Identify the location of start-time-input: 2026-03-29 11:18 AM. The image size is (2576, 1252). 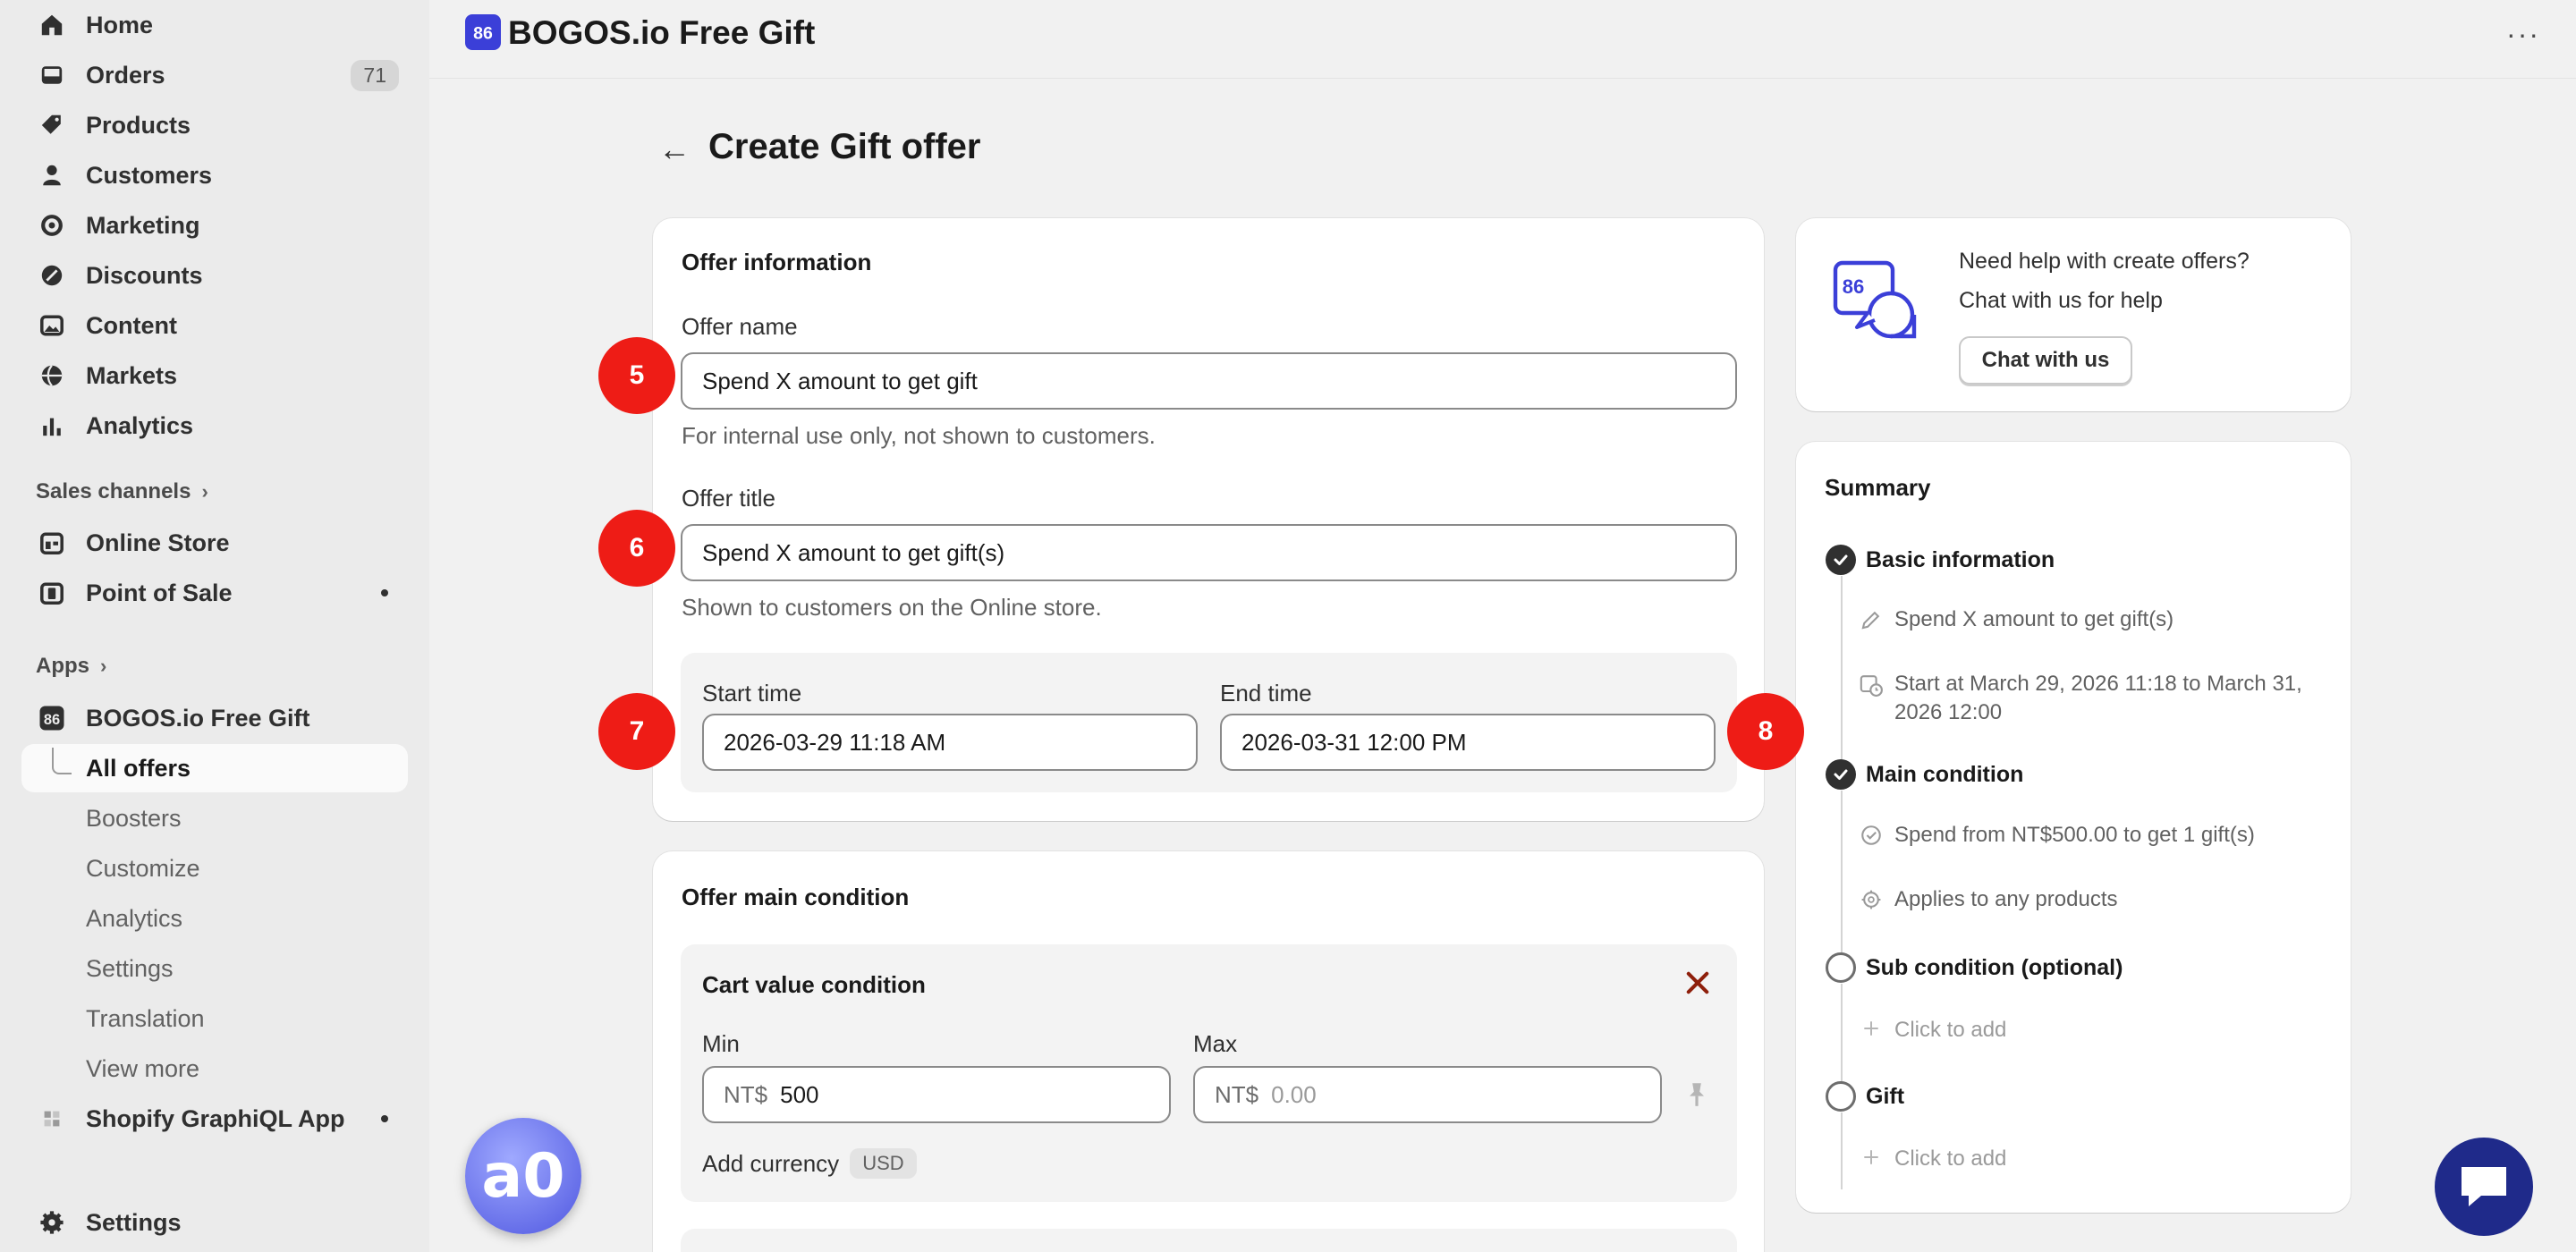
(950, 742).